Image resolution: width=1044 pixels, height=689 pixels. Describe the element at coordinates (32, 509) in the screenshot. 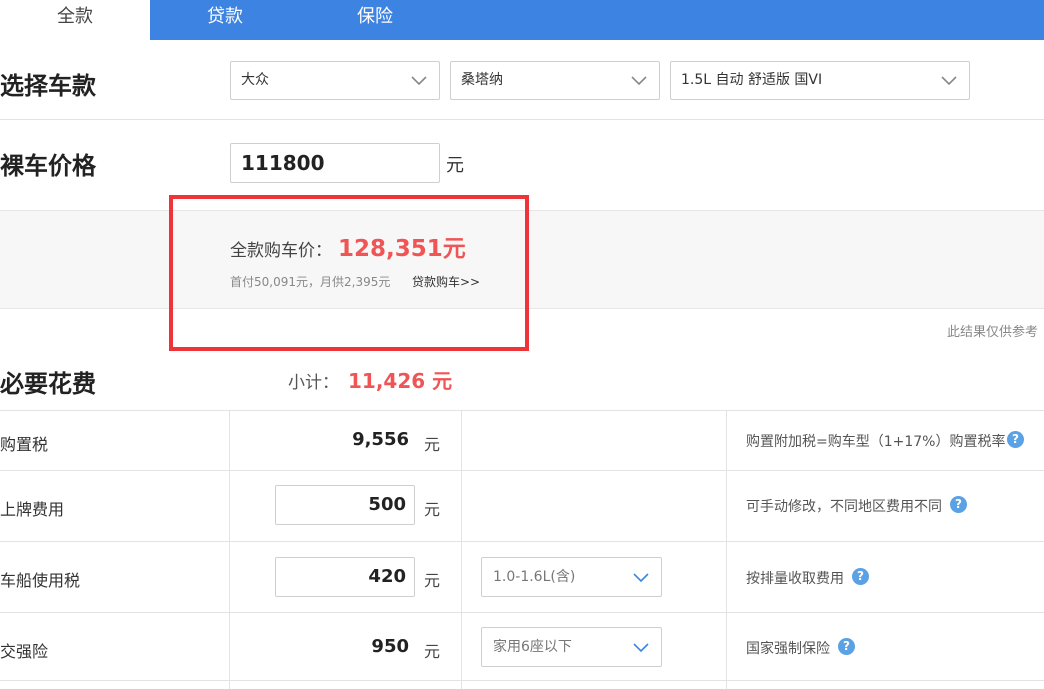

I see `registration-fee-label: 上牌费用` at that location.